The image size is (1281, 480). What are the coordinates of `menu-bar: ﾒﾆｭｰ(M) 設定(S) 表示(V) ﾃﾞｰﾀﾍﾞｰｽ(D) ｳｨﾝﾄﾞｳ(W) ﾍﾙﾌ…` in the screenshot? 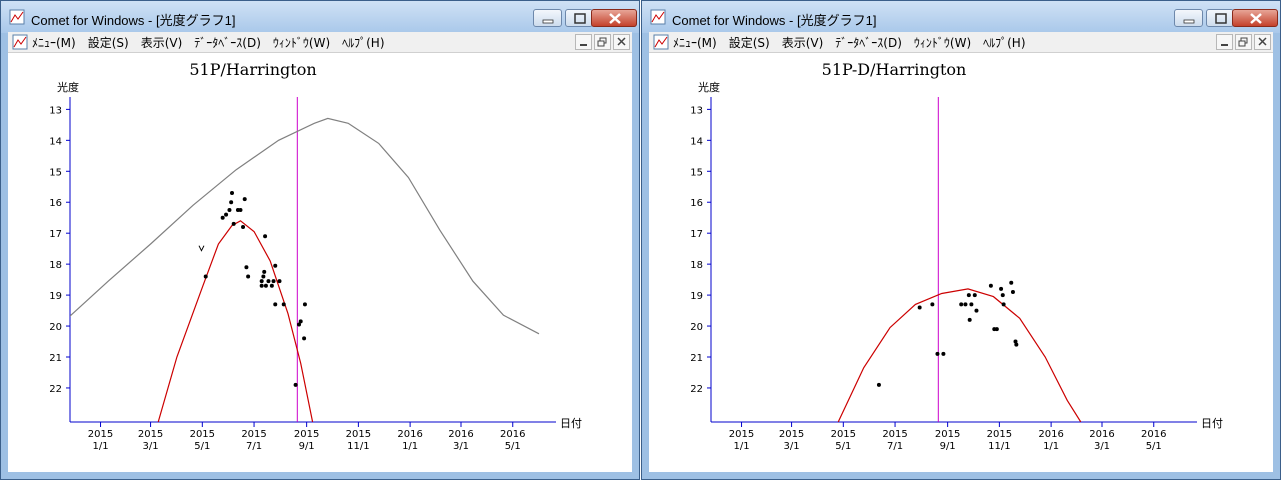 It's located at (961, 42).